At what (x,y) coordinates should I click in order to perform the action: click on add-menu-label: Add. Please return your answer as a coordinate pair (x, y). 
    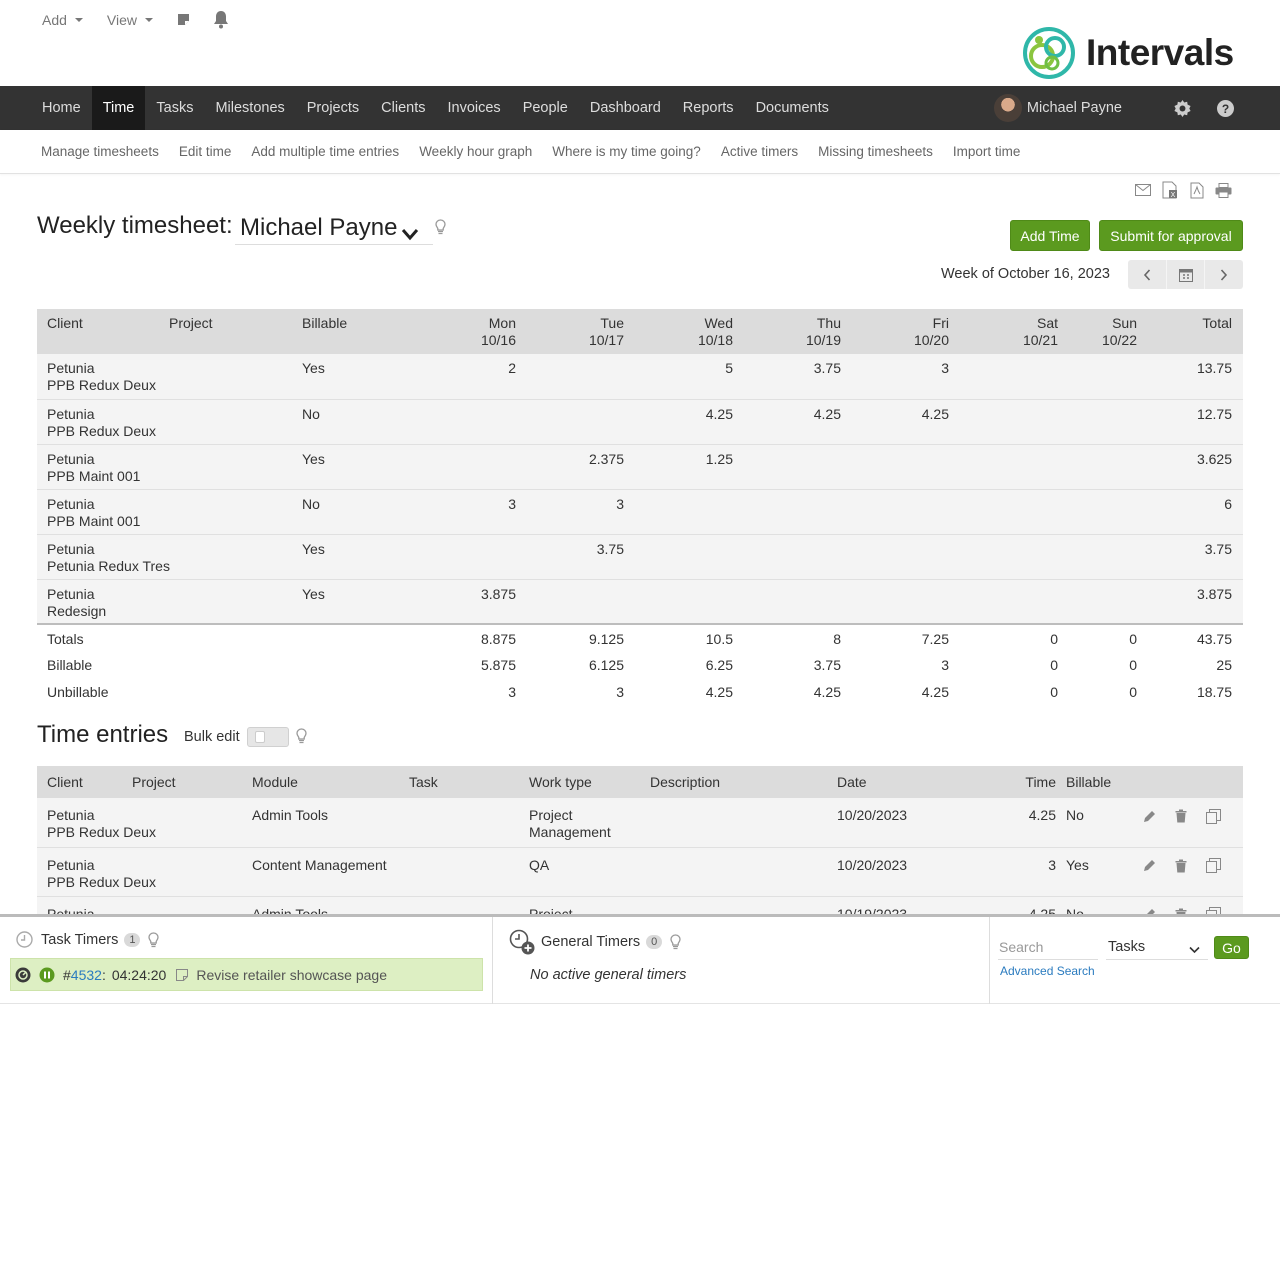
    Looking at the image, I should click on (54, 19).